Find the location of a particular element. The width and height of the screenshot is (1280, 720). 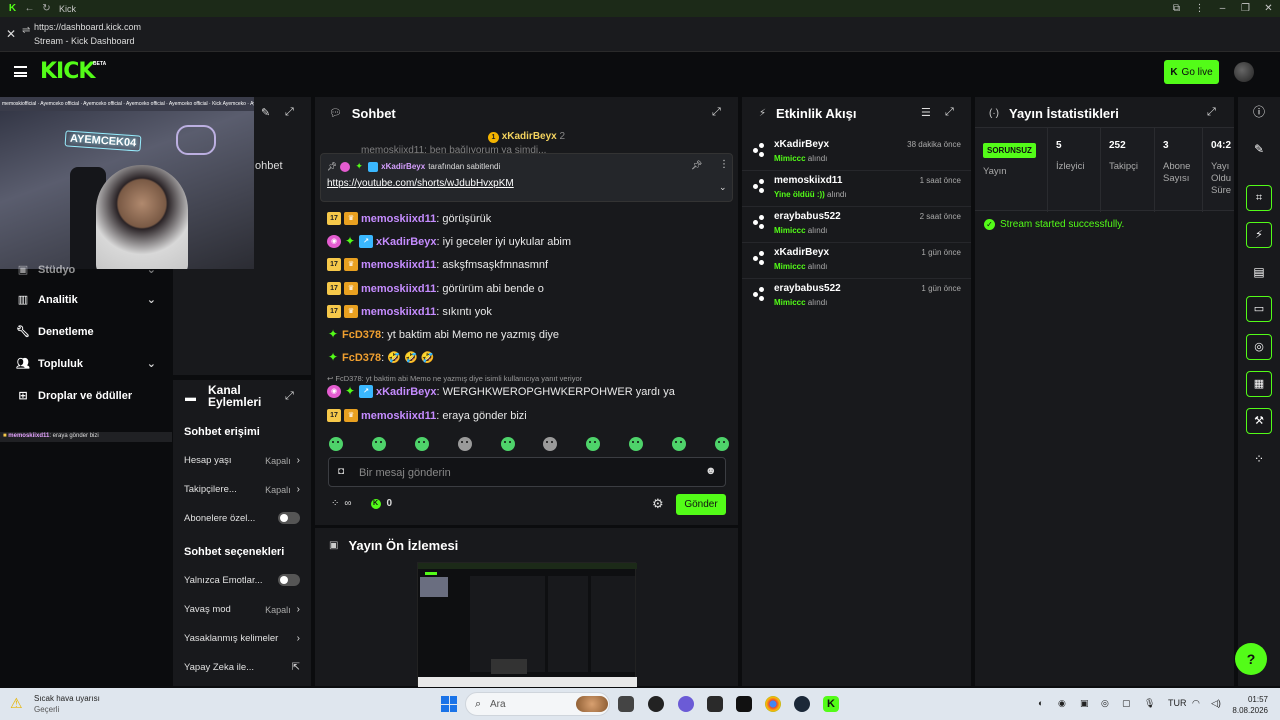

volume-icon: ◁) is located at coordinates (1216, 703).